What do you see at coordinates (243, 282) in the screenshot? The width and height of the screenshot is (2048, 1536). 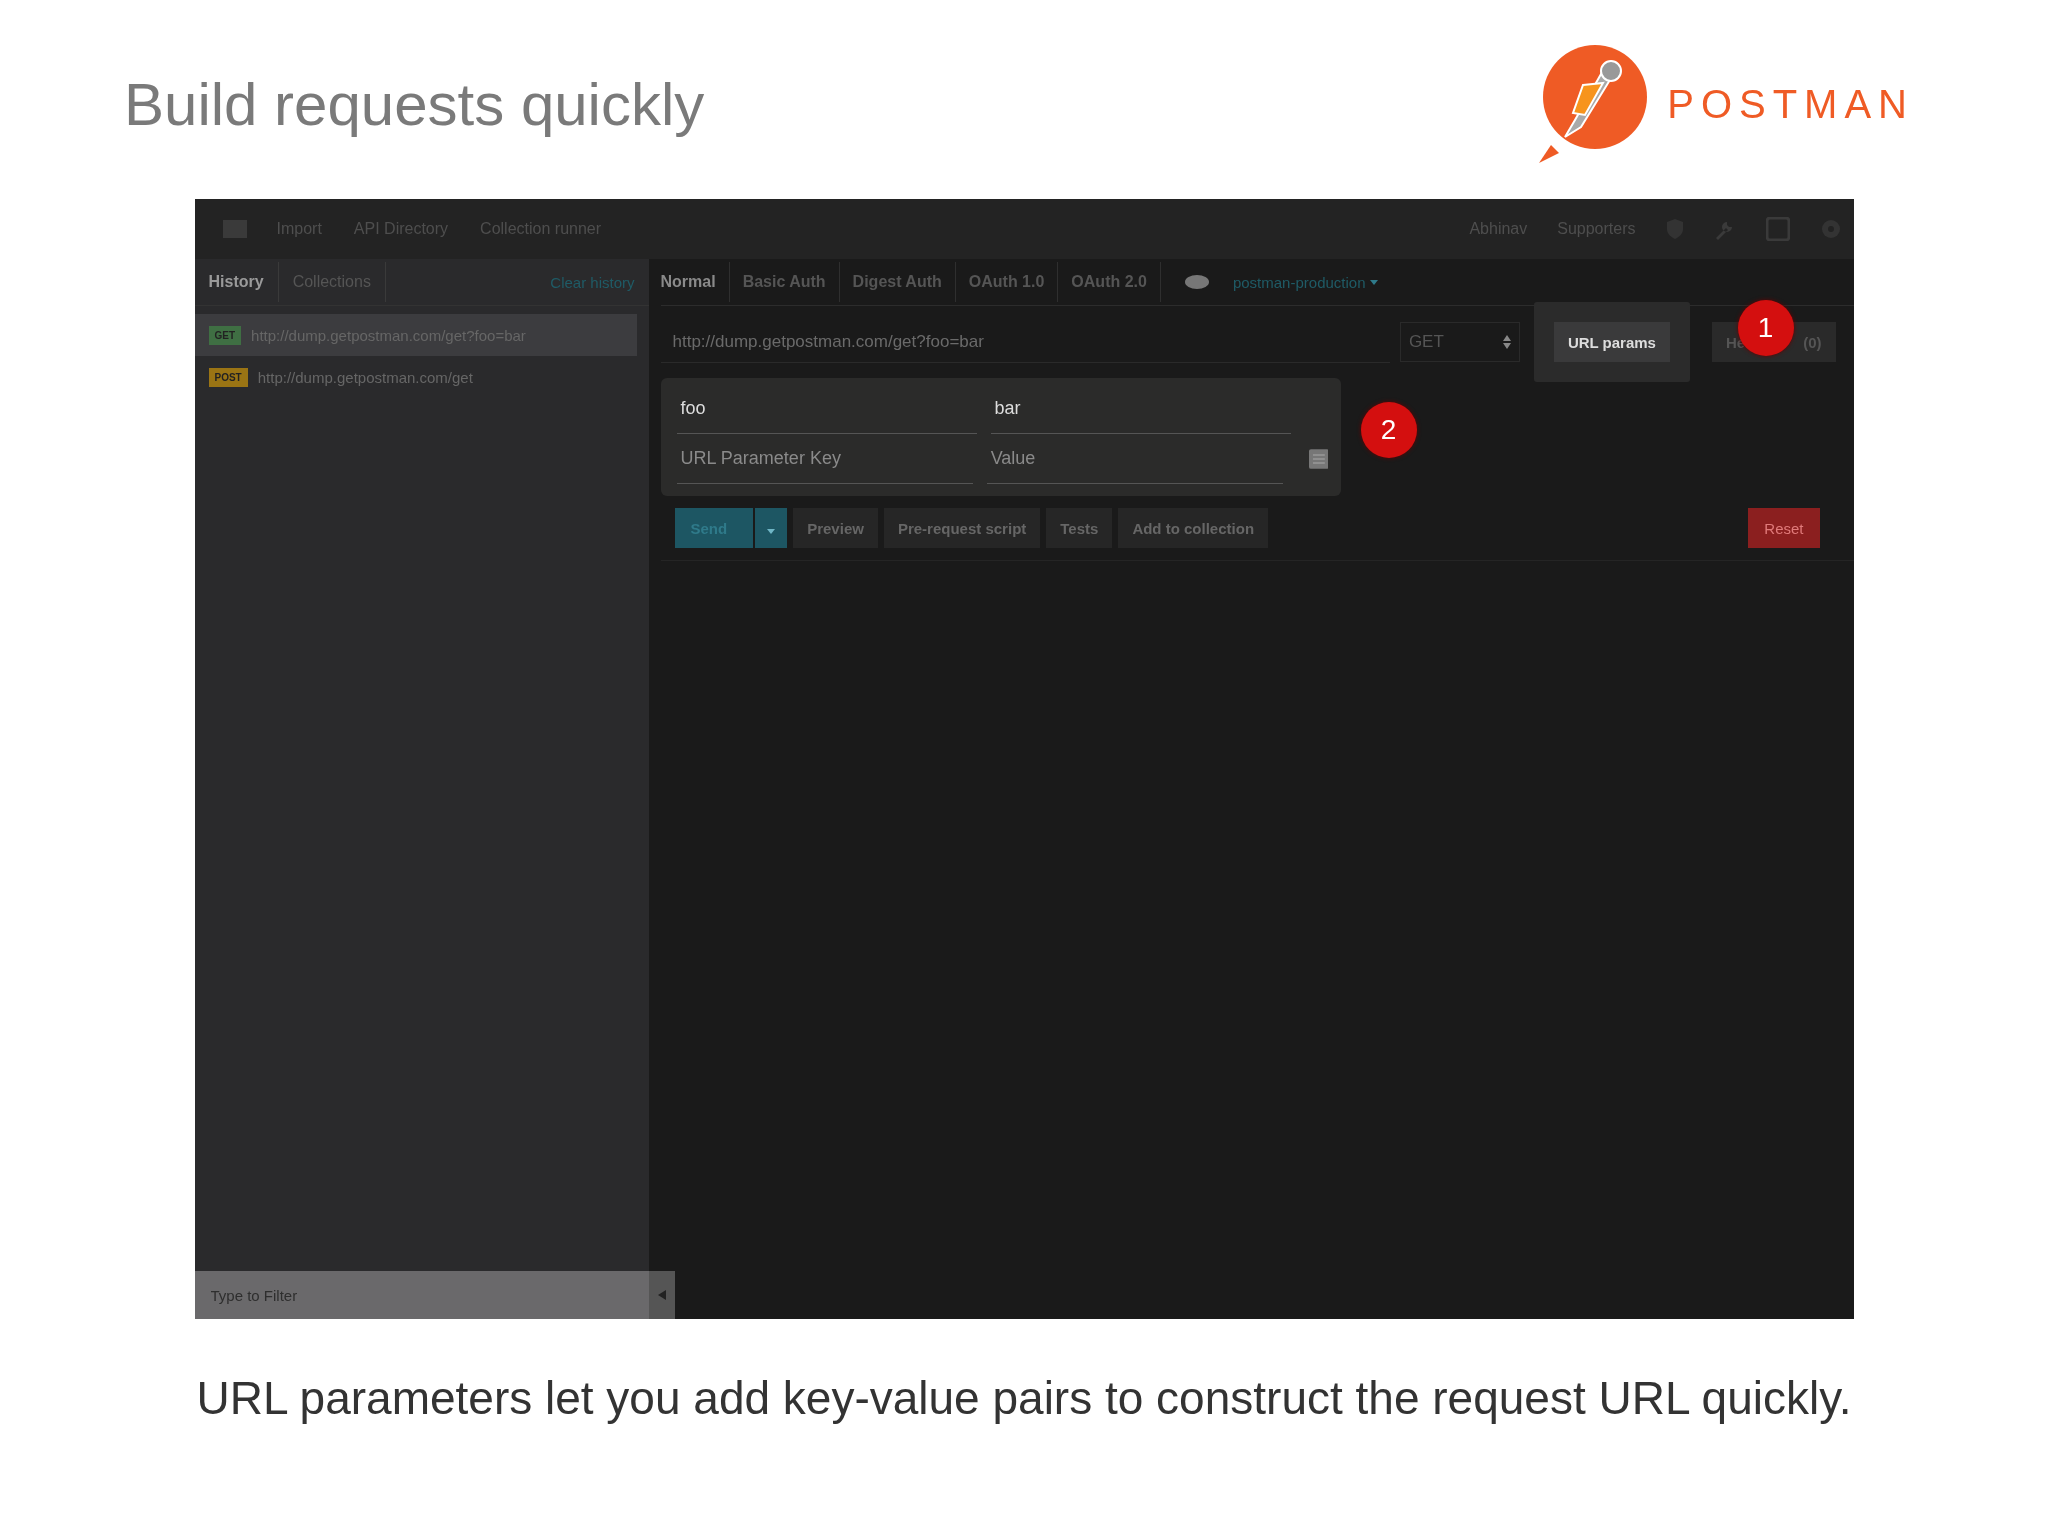 I see `sidebar-tab: History` at bounding box center [243, 282].